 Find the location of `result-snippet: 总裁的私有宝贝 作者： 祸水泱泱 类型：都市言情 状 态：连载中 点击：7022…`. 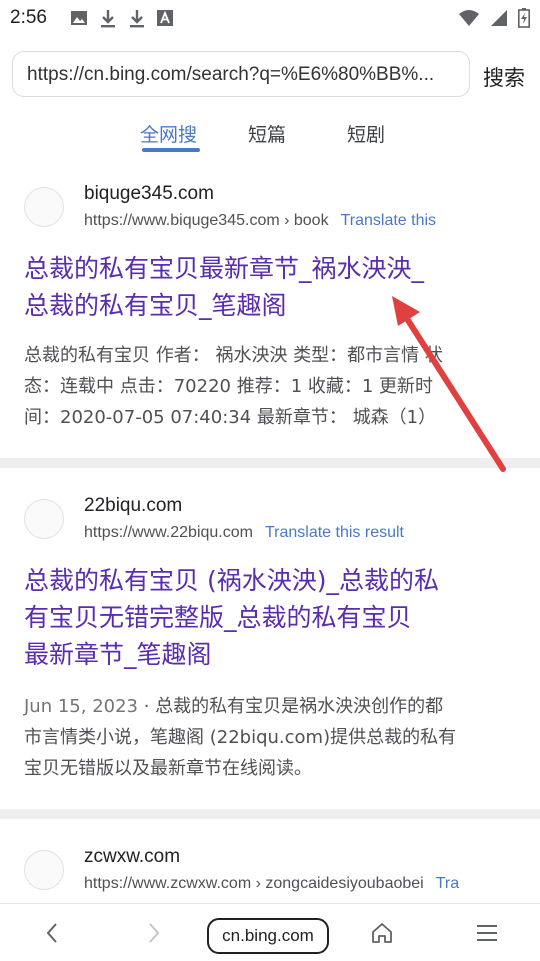

result-snippet: 总裁的私有宝贝 作者： 祸水泱泱 类型：都市言情 状 态：连载中 点击：7022… is located at coordinates (271, 386).